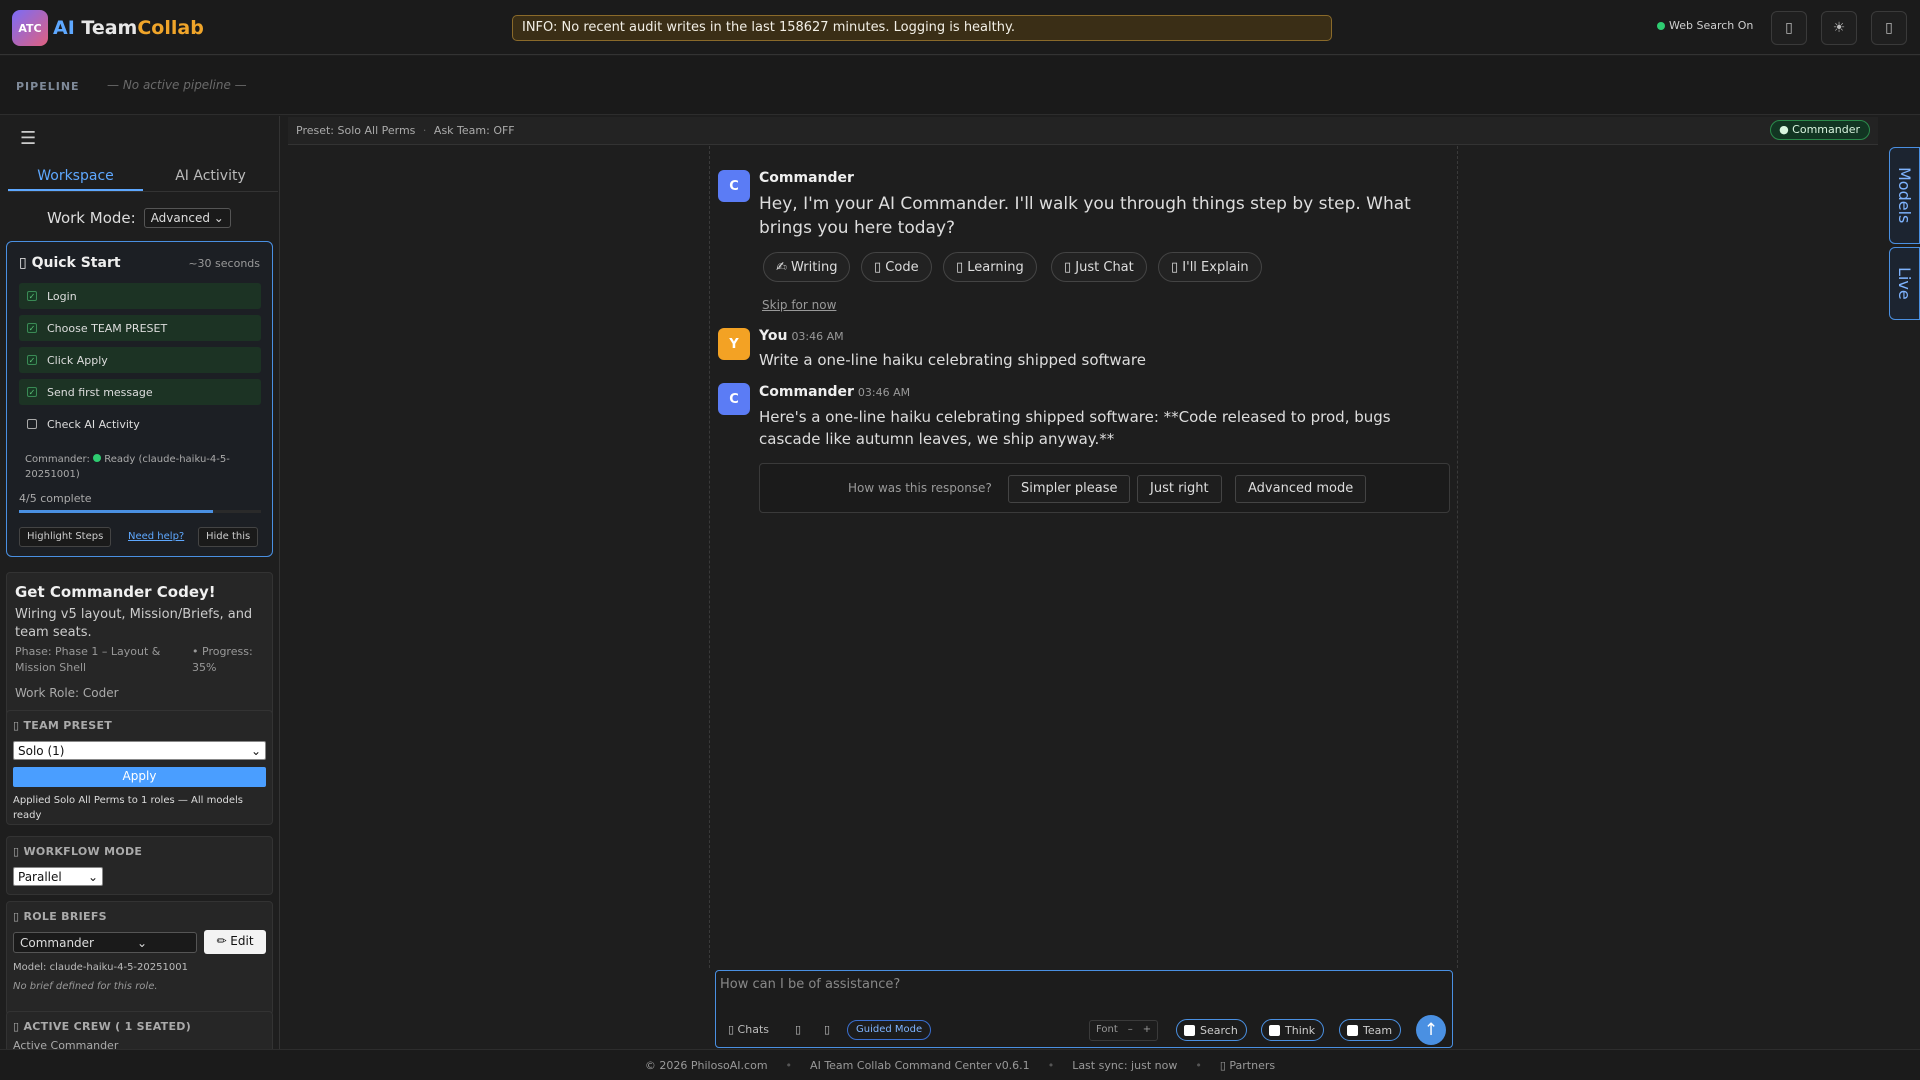 The height and width of the screenshot is (1080, 1920). I want to click on quick-start-step-label: Click Apply, so click(77, 360).